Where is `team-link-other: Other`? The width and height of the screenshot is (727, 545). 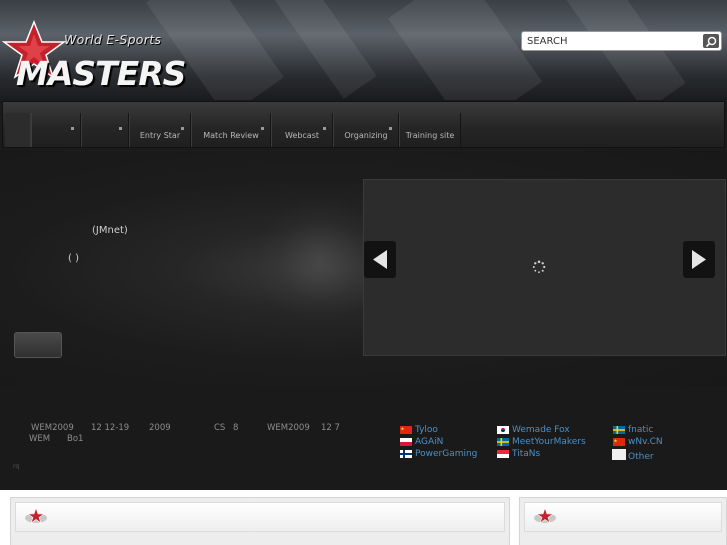 team-link-other: Other is located at coordinates (641, 457).